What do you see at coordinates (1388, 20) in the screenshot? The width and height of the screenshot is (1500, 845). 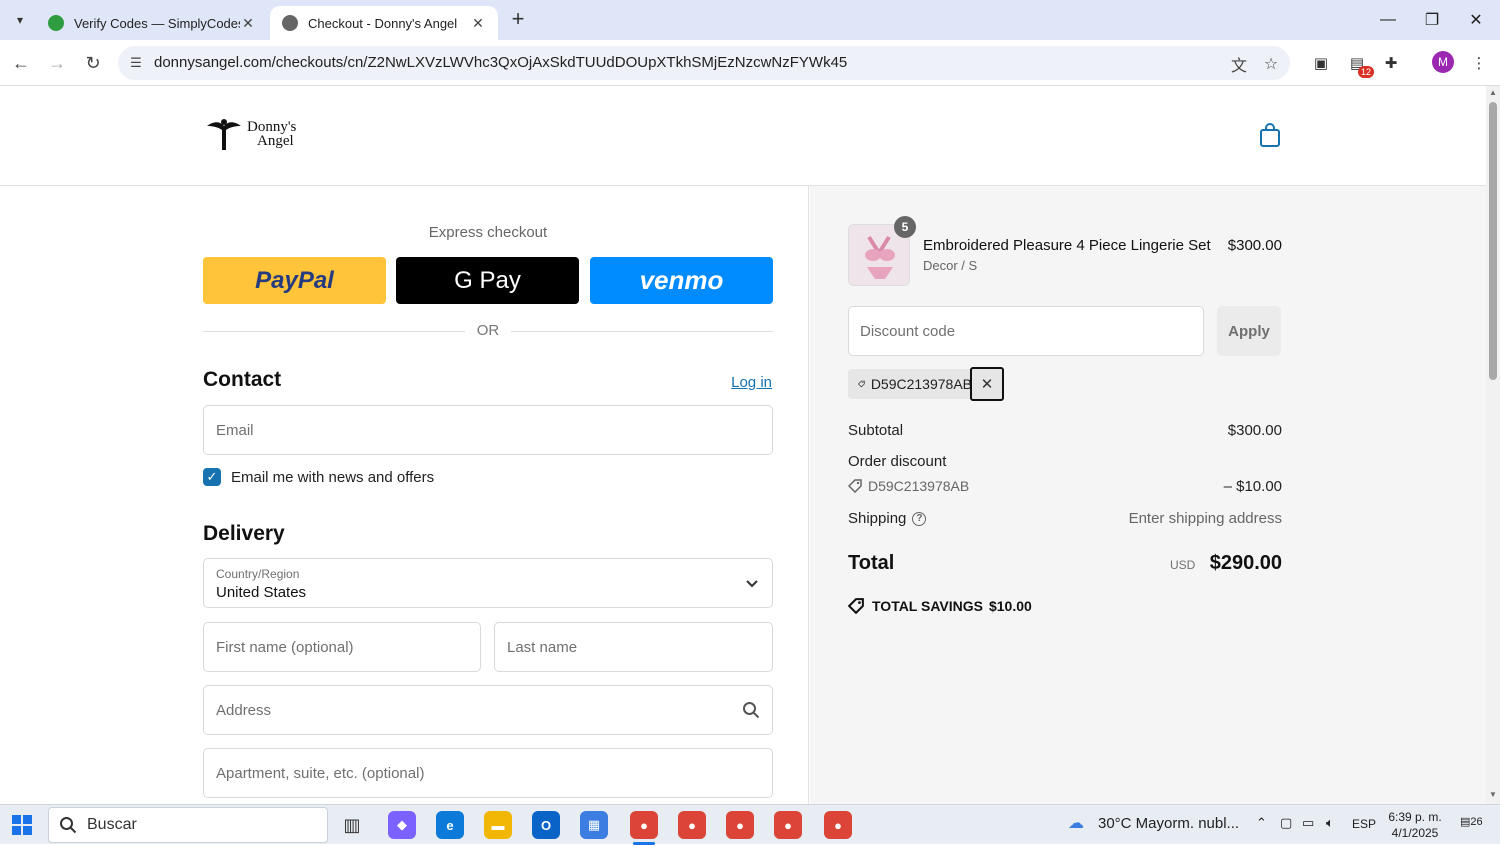 I see `minimize-icon: —` at bounding box center [1388, 20].